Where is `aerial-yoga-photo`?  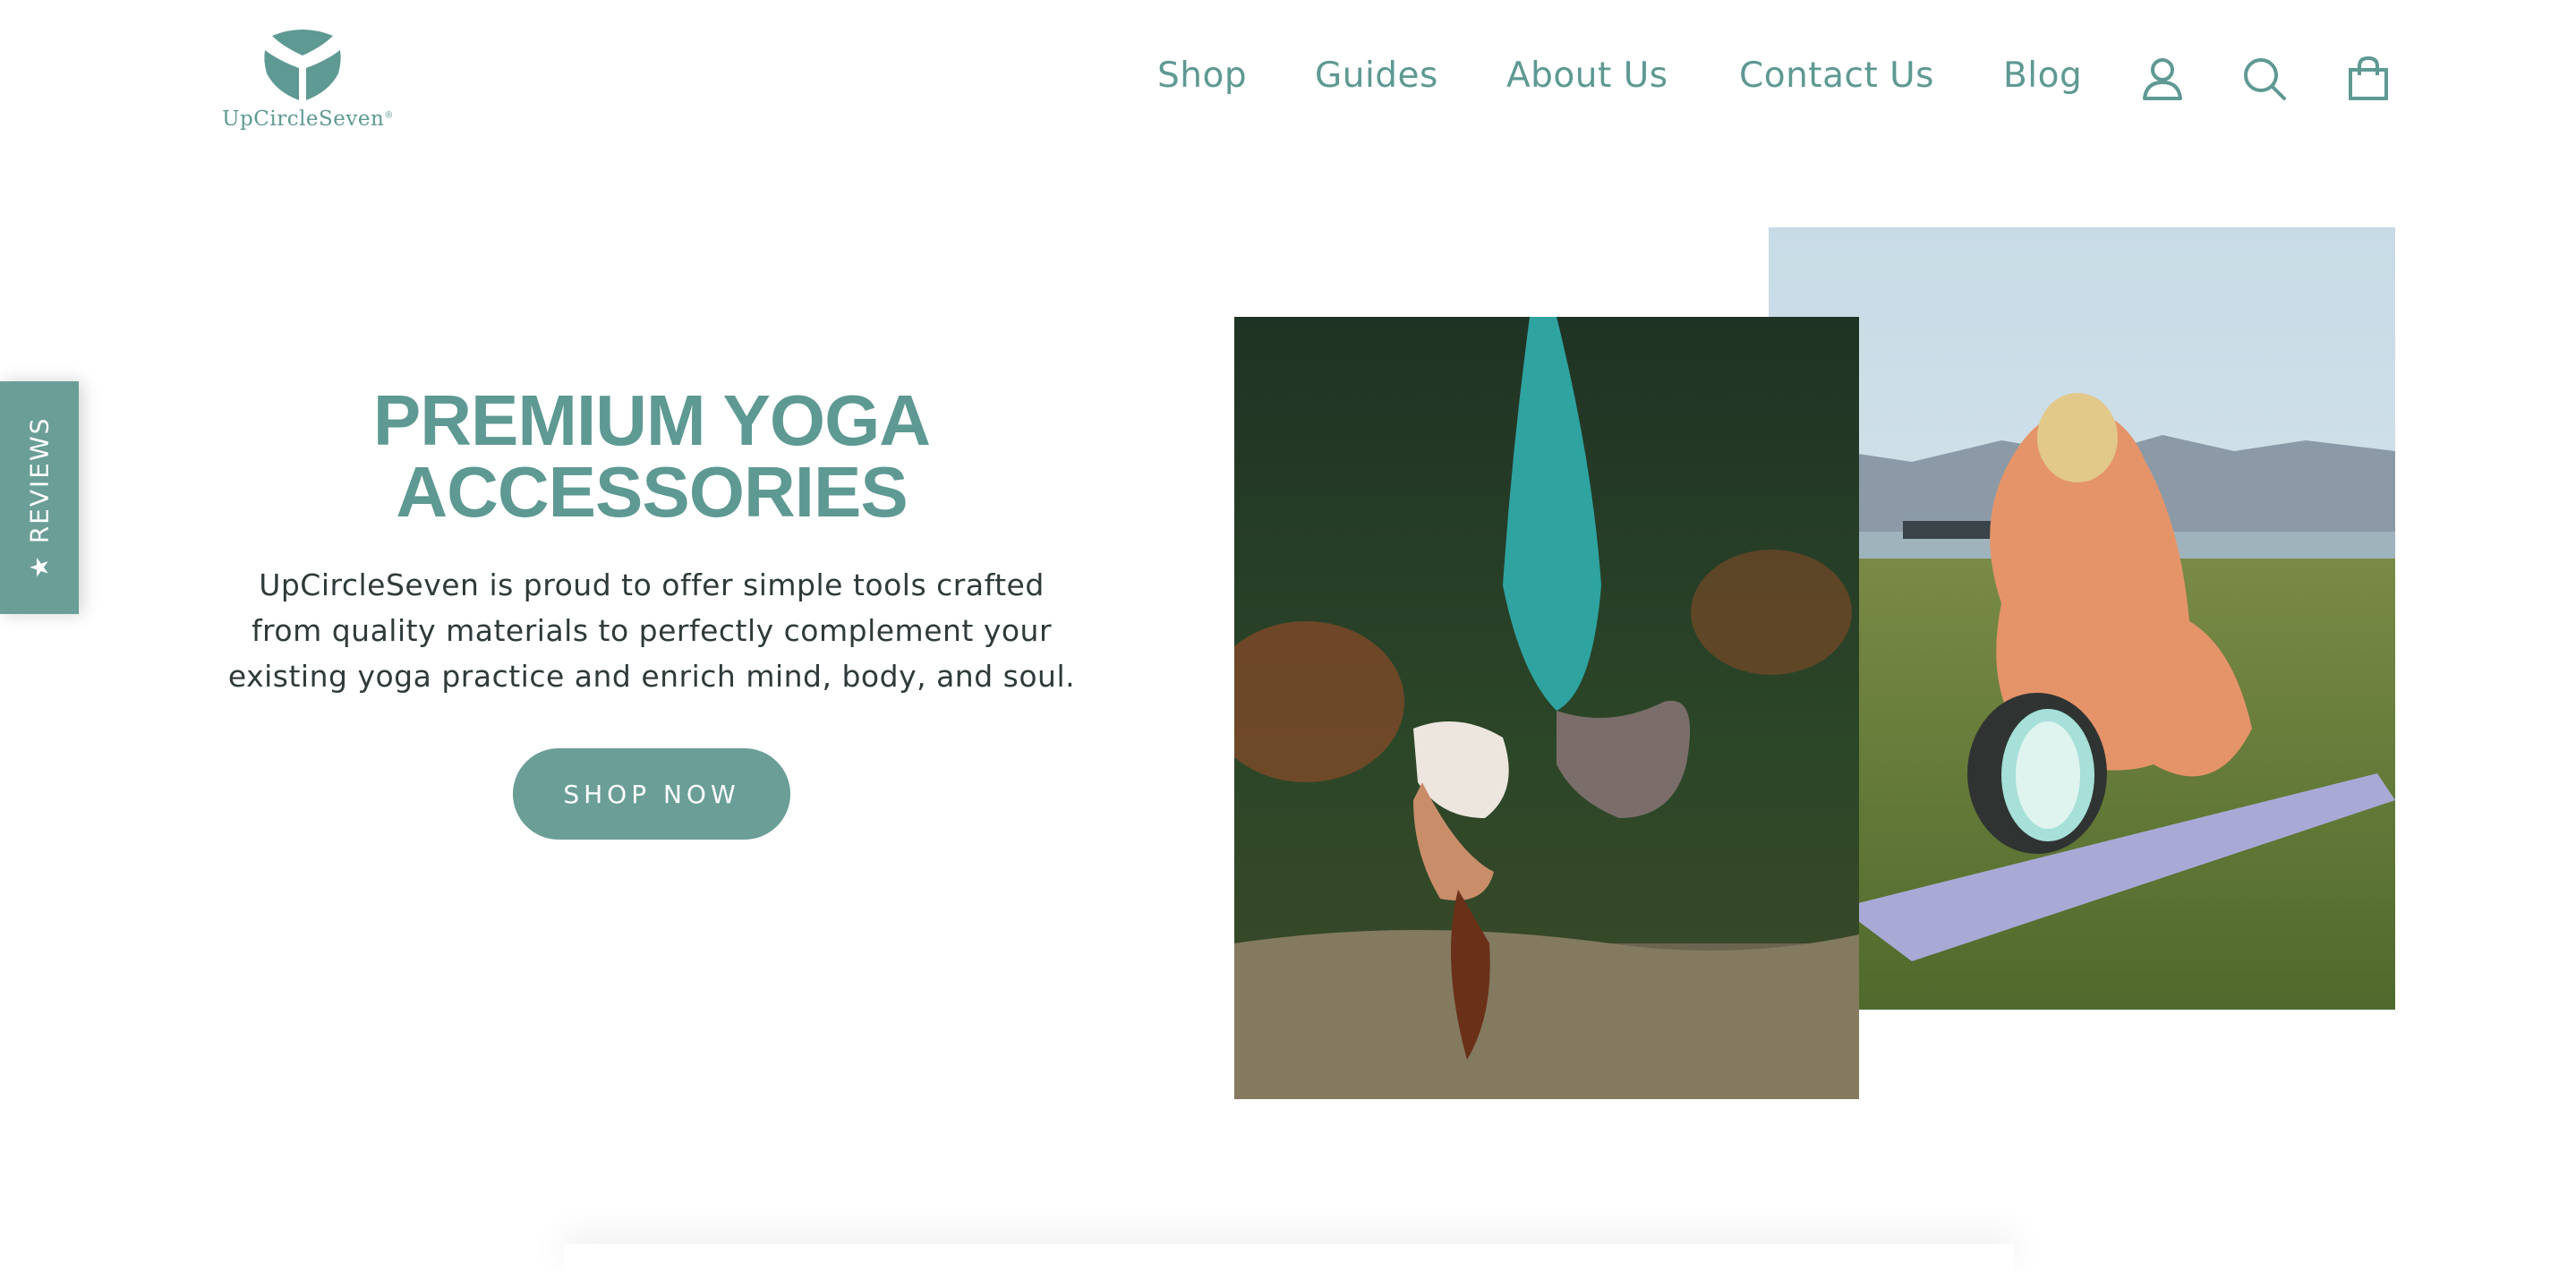 aerial-yoga-photo is located at coordinates (1546, 708).